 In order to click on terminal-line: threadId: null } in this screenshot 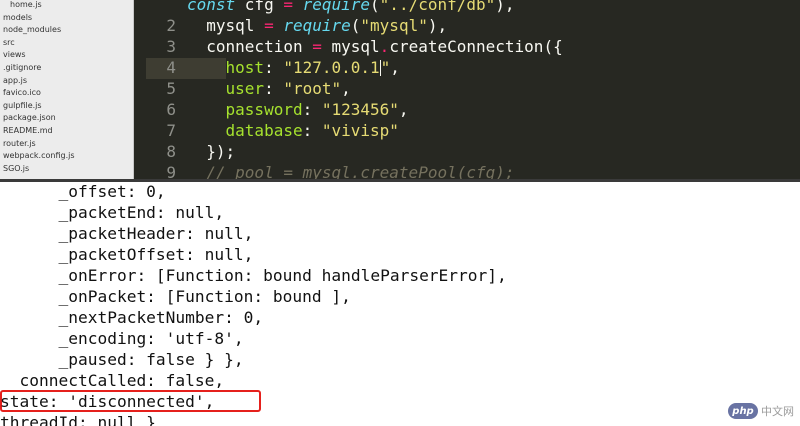, I will do `click(78, 419)`.